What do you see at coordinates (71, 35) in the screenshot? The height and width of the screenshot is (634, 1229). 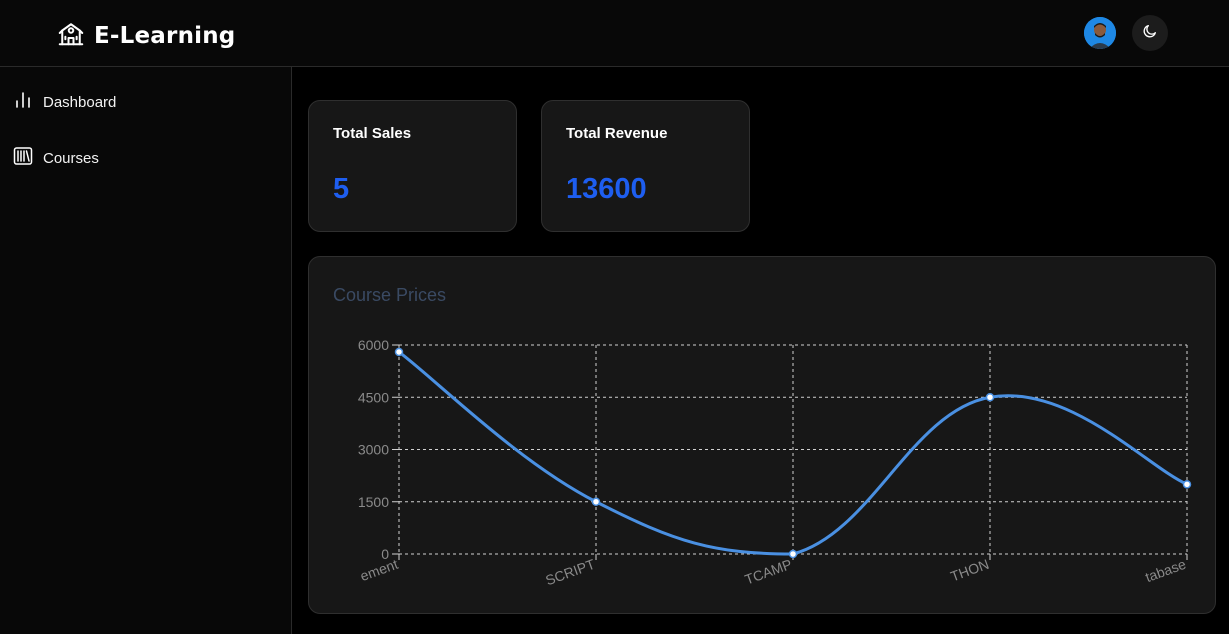 I see `school-building-icon` at bounding box center [71, 35].